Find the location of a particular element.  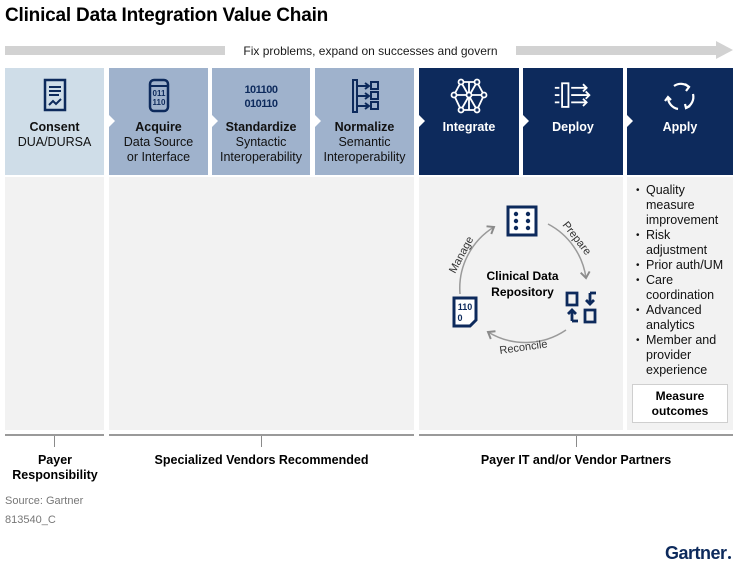

stage-consent: Consent DUA/DURSA is located at coordinates (54, 121).